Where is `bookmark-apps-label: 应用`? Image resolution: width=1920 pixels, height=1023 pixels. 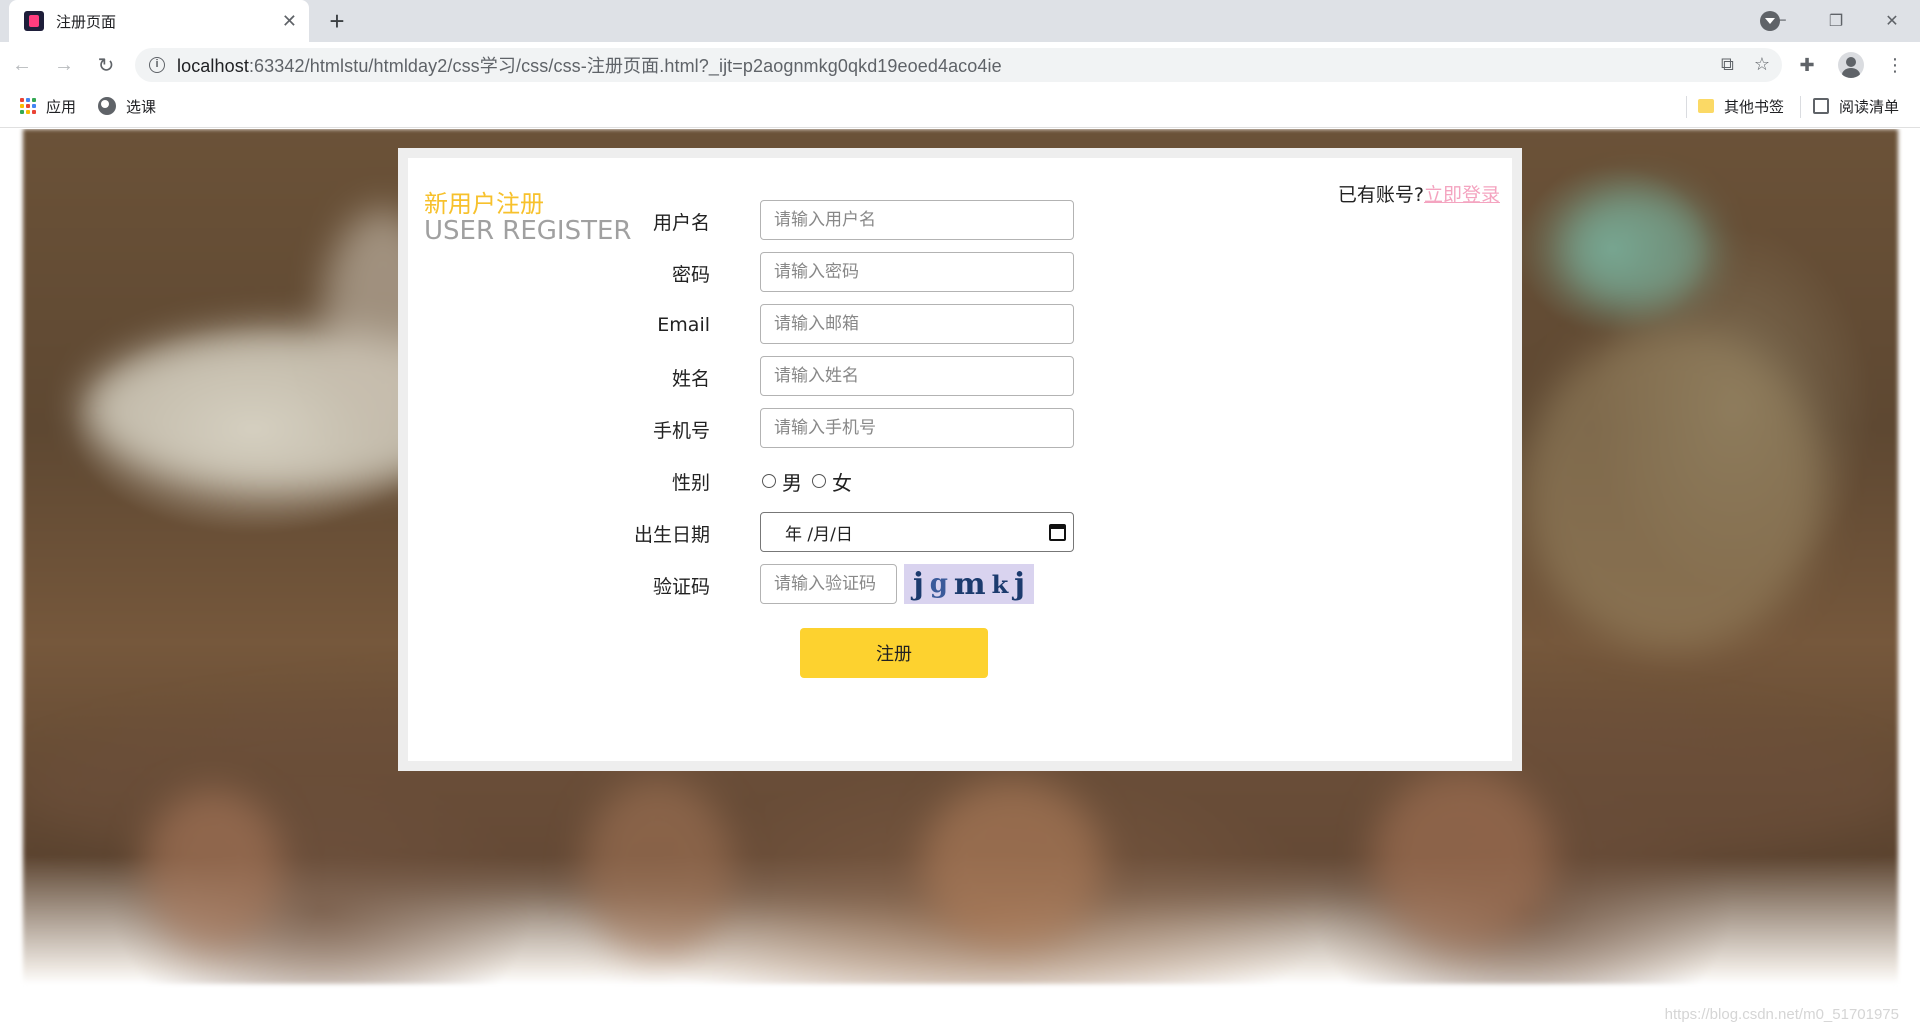
bookmark-apps-label: 应用 is located at coordinates (61, 107).